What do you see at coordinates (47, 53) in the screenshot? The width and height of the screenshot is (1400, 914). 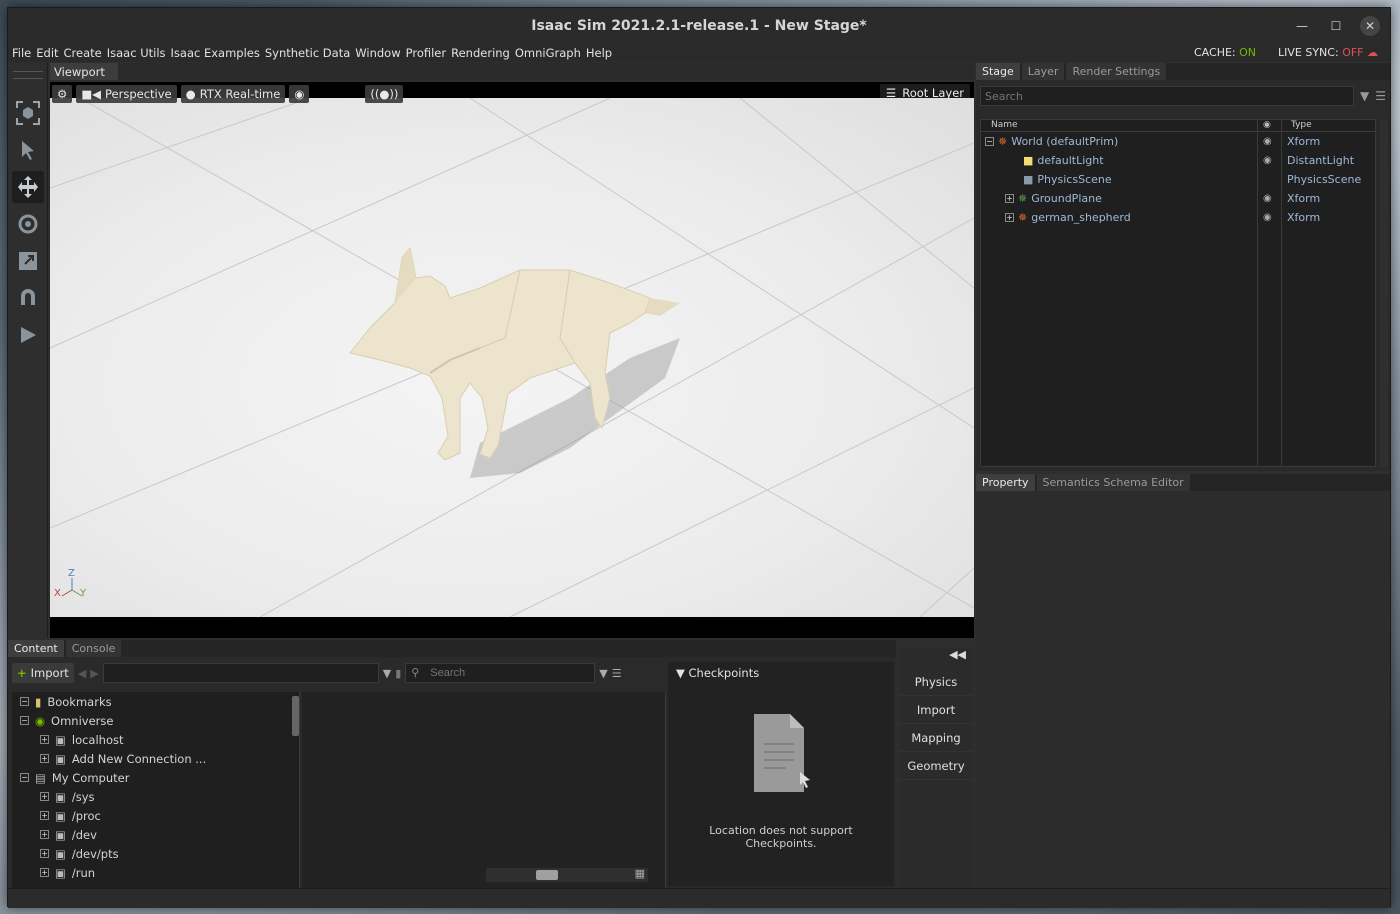 I see `menu-edit: Edit` at bounding box center [47, 53].